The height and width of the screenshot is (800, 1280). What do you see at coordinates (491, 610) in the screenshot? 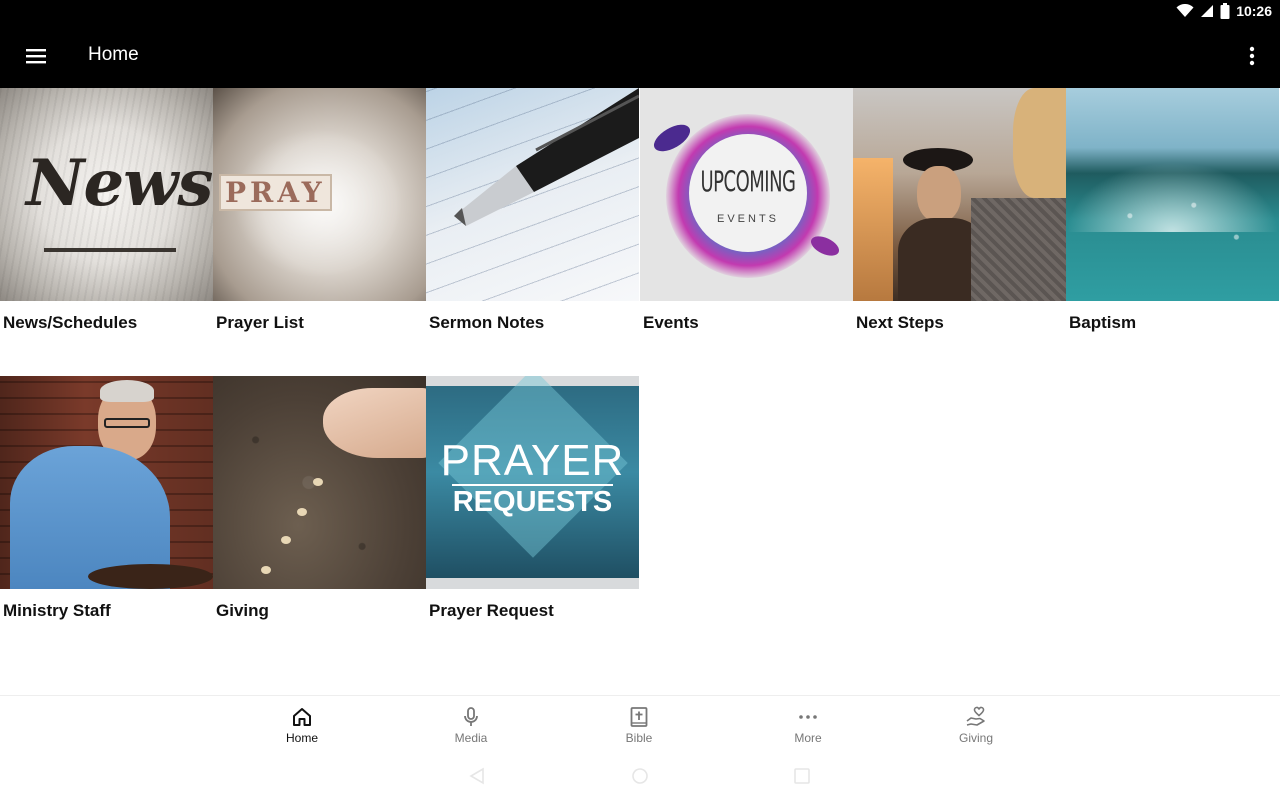
I see `tile-label: Prayer Request` at bounding box center [491, 610].